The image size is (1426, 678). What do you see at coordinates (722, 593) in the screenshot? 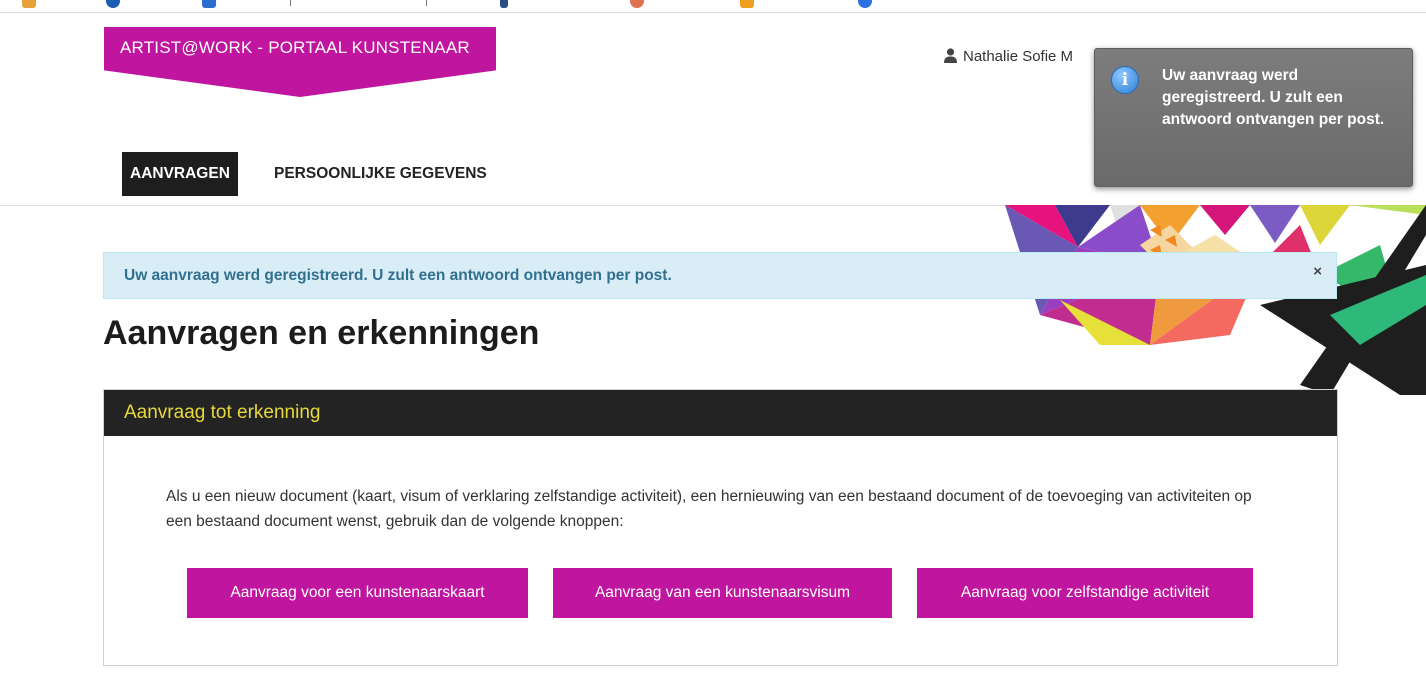
I see `request-artist-visa-button: Aanvraag van een kunstenaarsvisum` at bounding box center [722, 593].